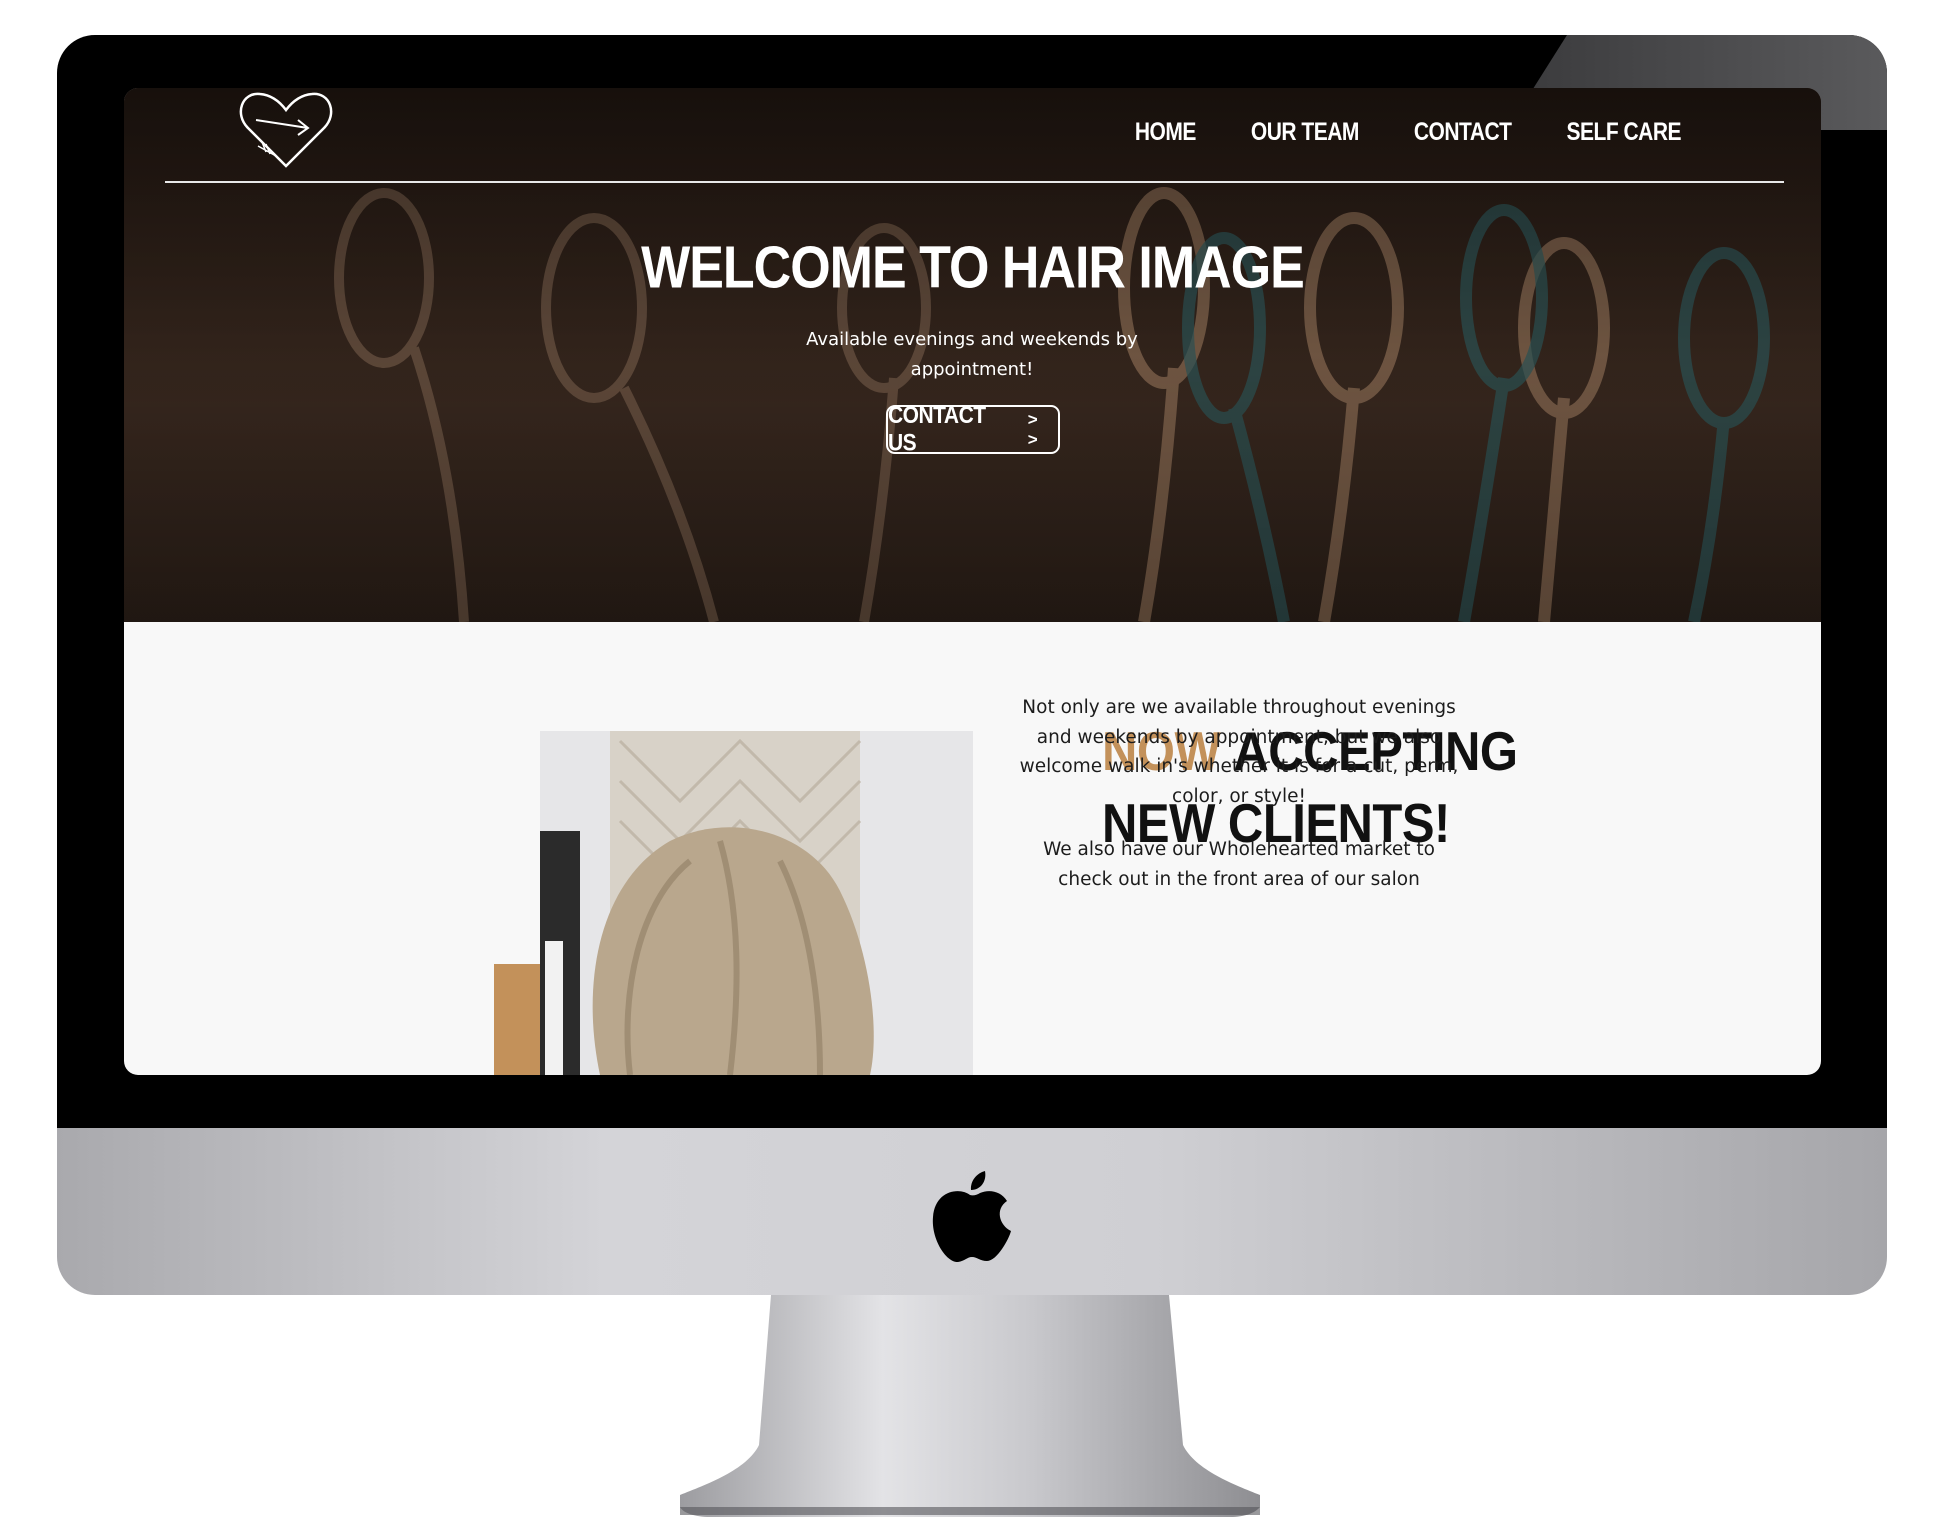  I want to click on hair-photo, so click(756, 903).